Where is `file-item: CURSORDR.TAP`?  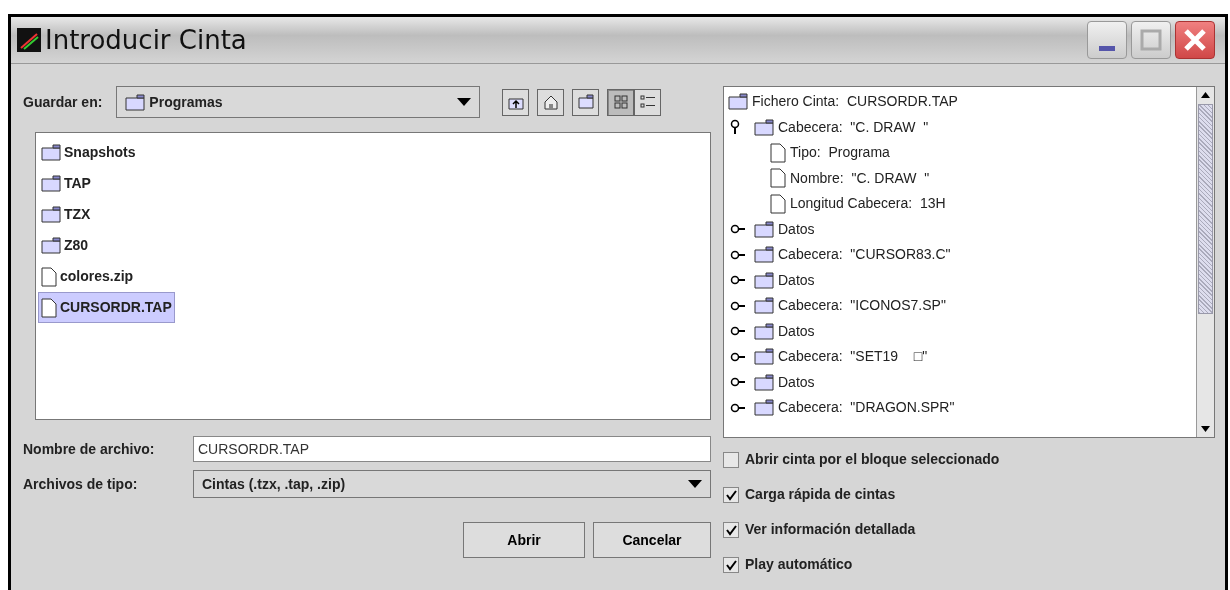 file-item: CURSORDR.TAP is located at coordinates (106, 307).